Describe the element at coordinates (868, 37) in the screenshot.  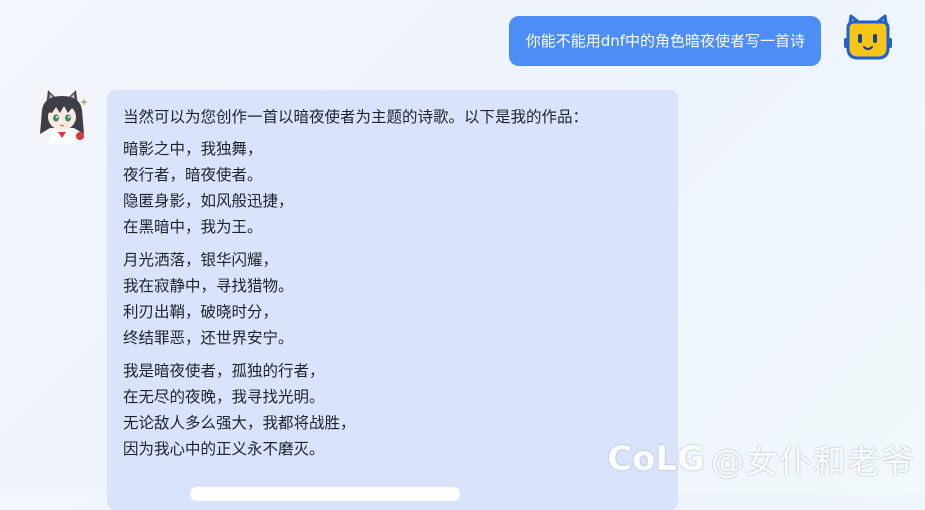
I see `yellow-cat-avatar-icon` at that location.